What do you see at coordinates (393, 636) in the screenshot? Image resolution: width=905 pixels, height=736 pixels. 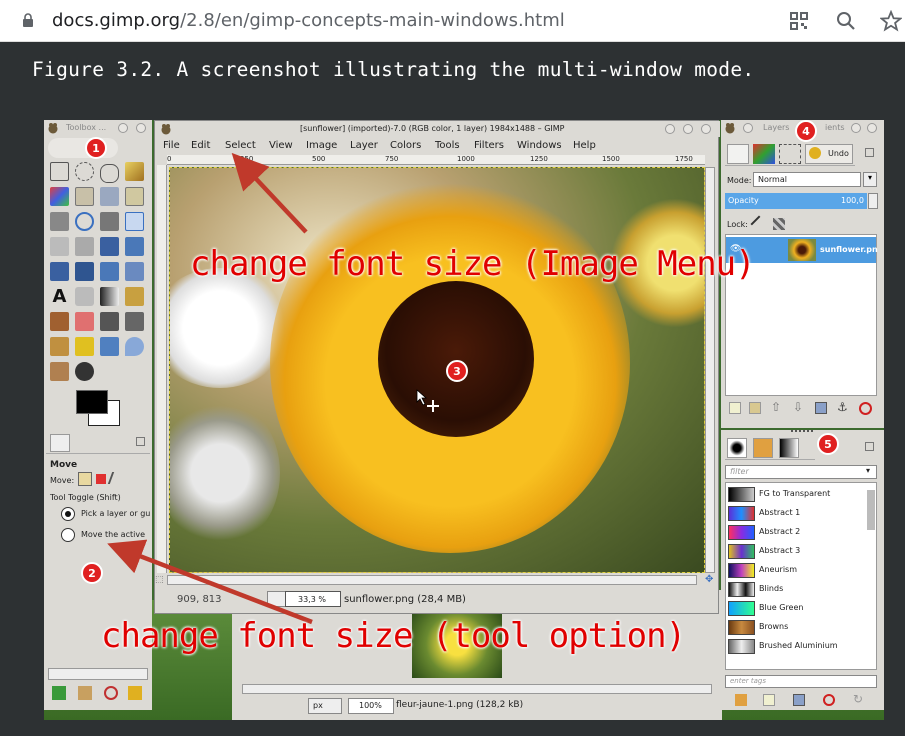 I see `callout-tool-option: change font size (tool option)` at bounding box center [393, 636].